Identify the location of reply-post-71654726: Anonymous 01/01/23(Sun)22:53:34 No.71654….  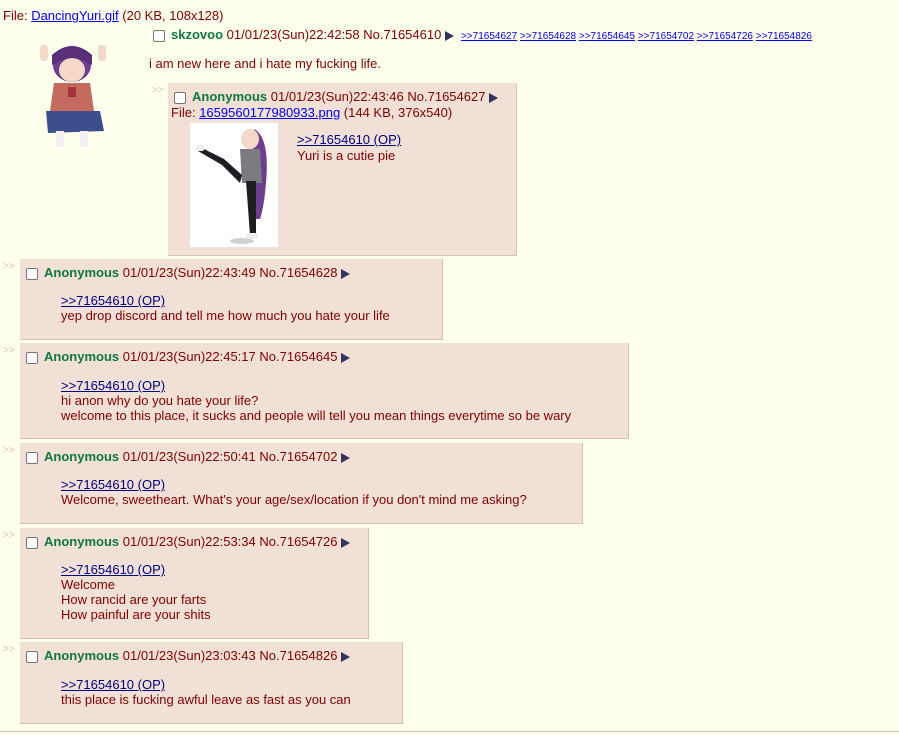
(194, 583).